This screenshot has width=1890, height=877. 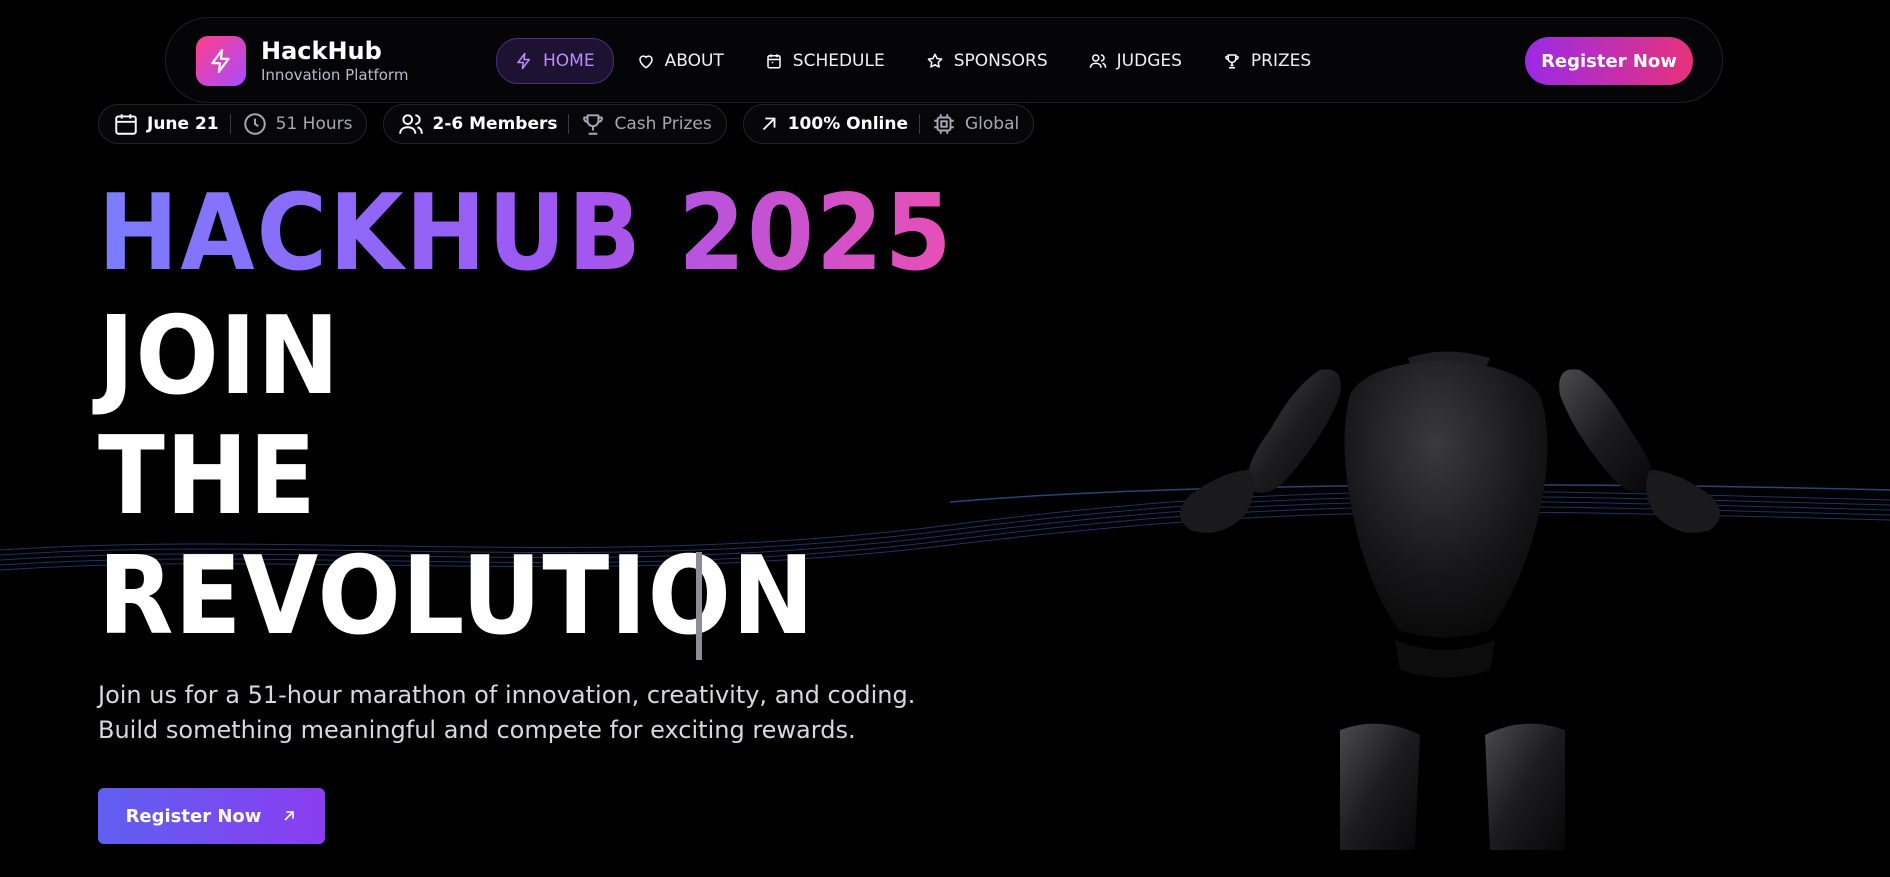 I want to click on nav-item-label: ABOUT, so click(x=694, y=61).